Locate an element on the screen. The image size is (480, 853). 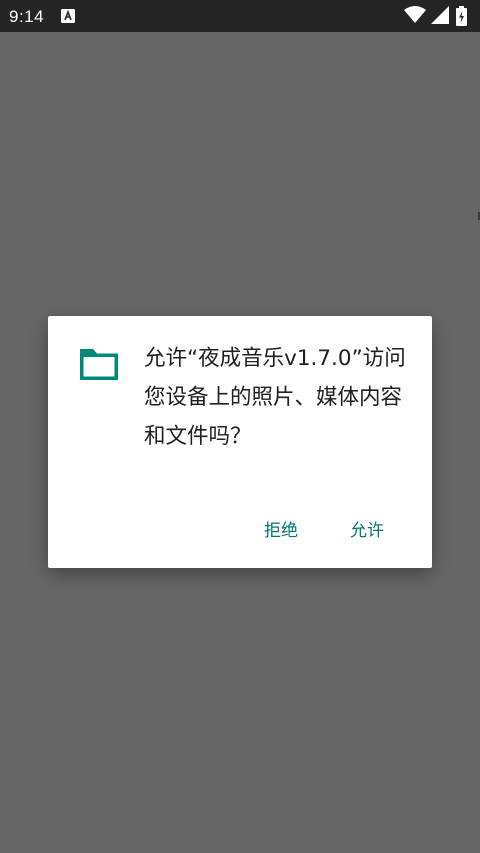
folder-icon is located at coordinates (99, 364).